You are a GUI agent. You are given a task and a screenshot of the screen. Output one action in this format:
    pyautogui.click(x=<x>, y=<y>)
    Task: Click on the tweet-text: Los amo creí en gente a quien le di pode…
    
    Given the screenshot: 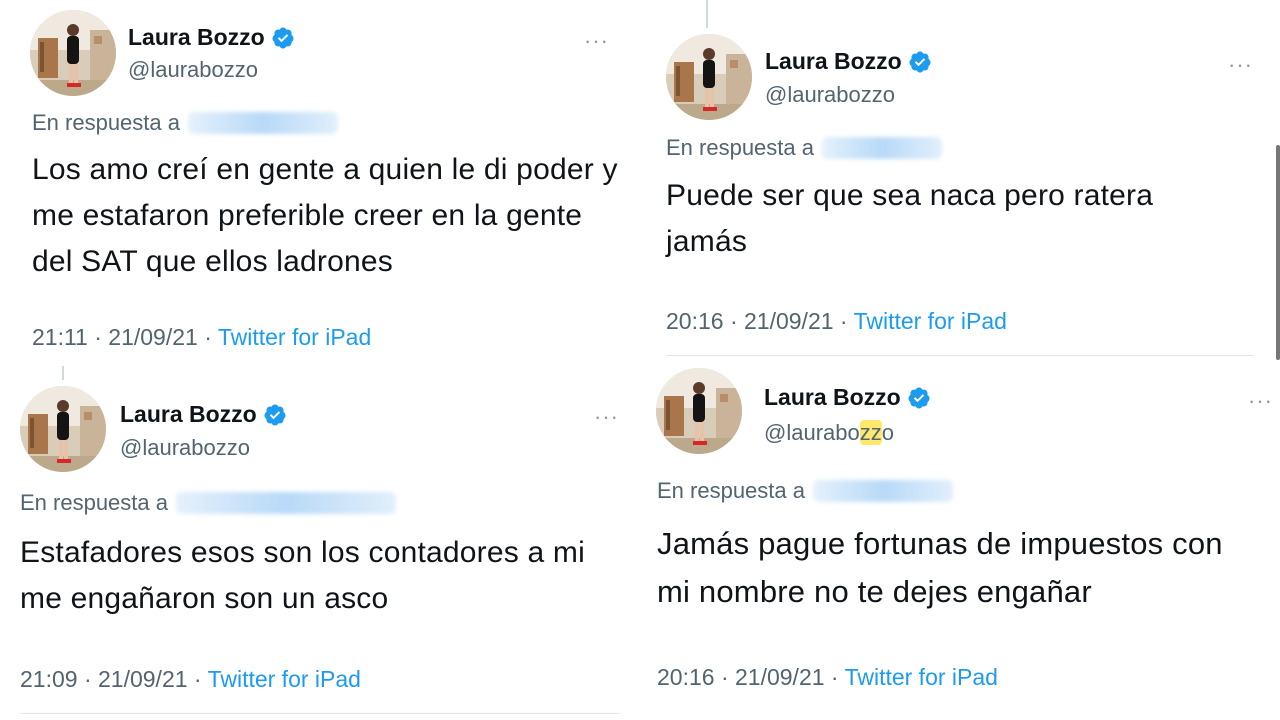 What is the action you would take?
    pyautogui.click(x=325, y=215)
    